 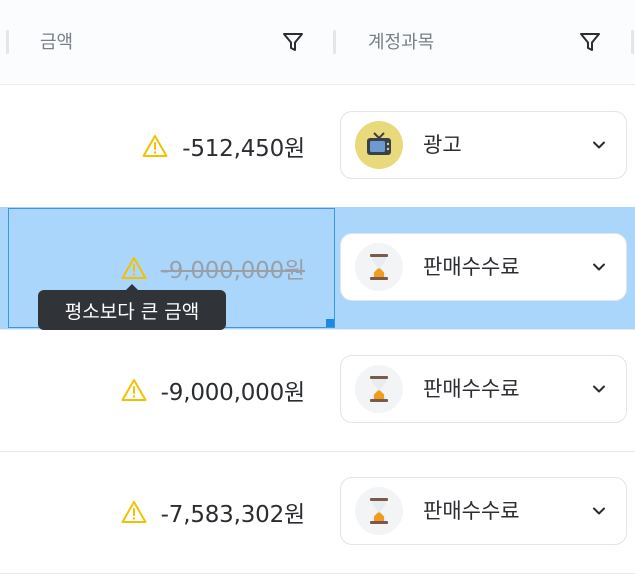 What do you see at coordinates (233, 515) in the screenshot?
I see `amount-value: -7,583,302원` at bounding box center [233, 515].